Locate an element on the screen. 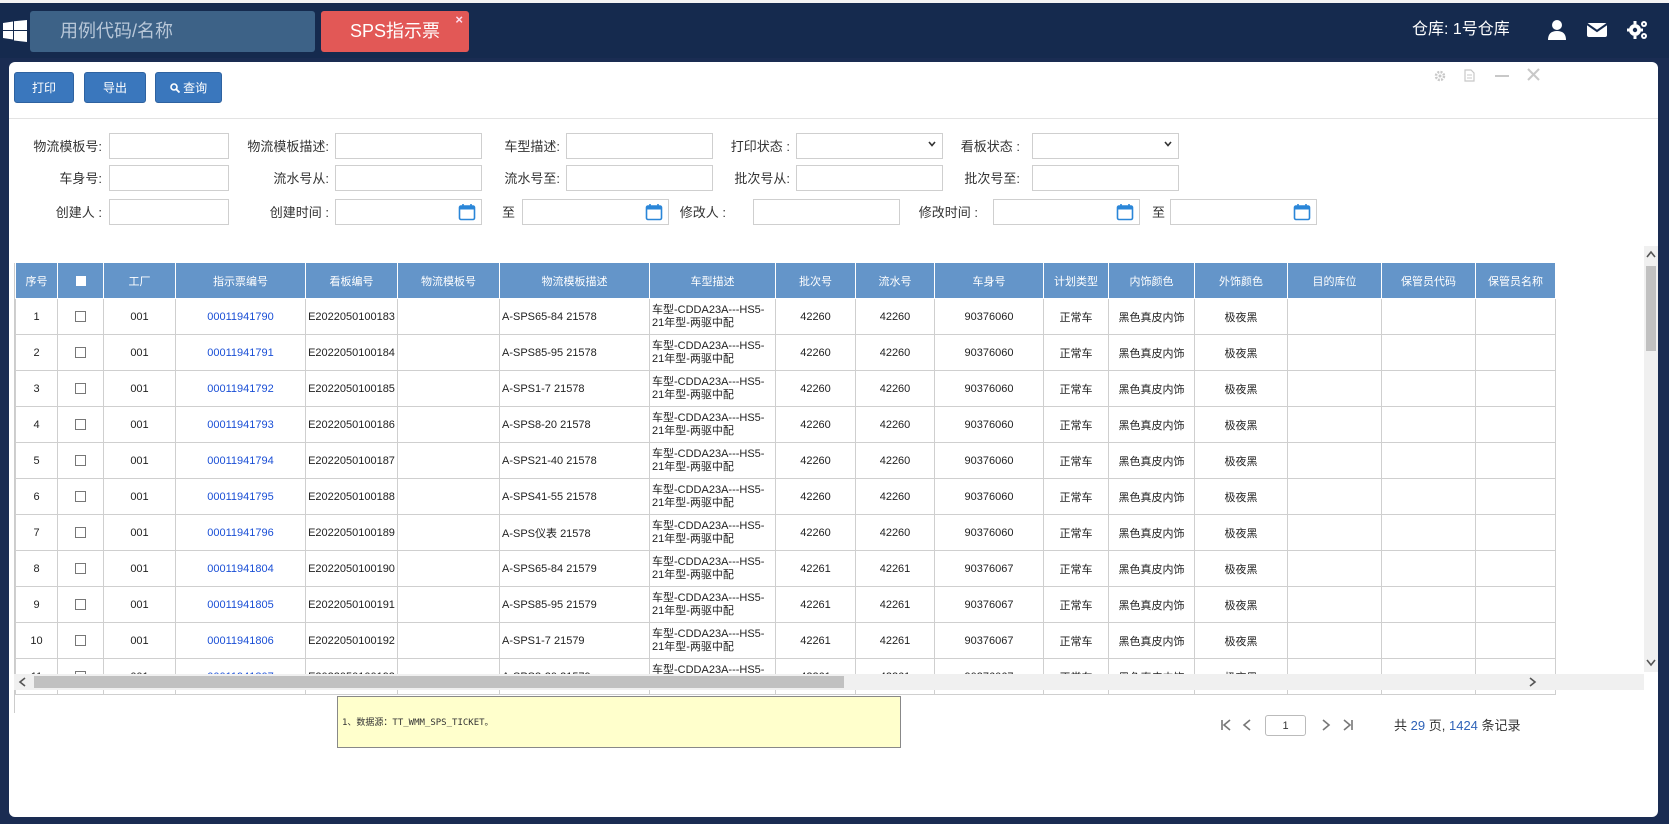 Image resolution: width=1669 pixels, height=824 pixels. serial-from-input is located at coordinates (408, 178).